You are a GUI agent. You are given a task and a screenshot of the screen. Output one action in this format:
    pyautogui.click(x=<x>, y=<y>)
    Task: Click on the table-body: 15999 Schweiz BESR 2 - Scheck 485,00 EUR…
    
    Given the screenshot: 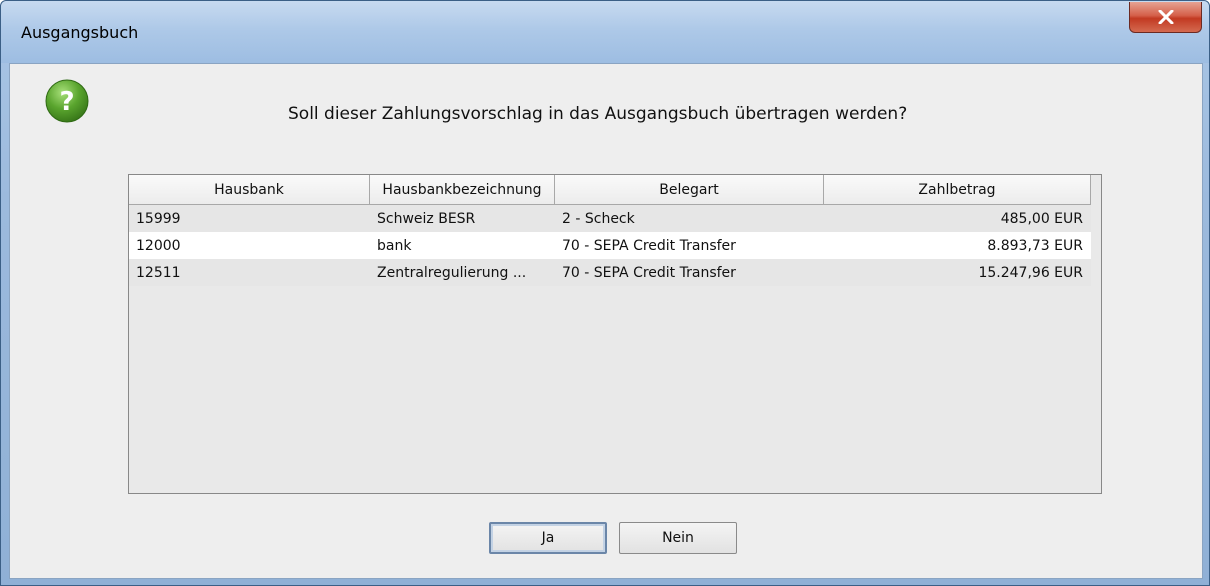 What is the action you would take?
    pyautogui.click(x=610, y=245)
    